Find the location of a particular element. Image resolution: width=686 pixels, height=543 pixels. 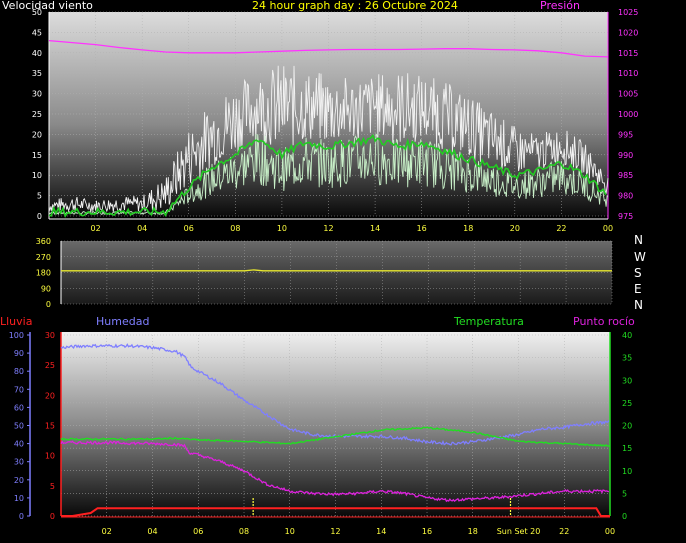

direction-axis-tick: 270 is located at coordinates (43, 257).